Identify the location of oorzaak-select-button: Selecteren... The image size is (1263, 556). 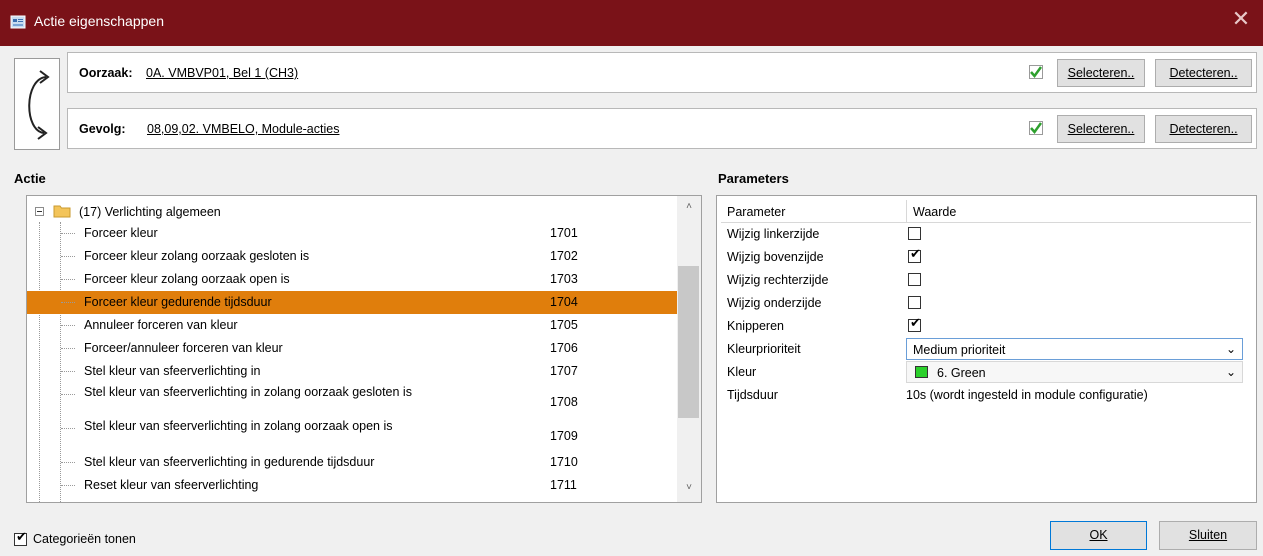
(1101, 73).